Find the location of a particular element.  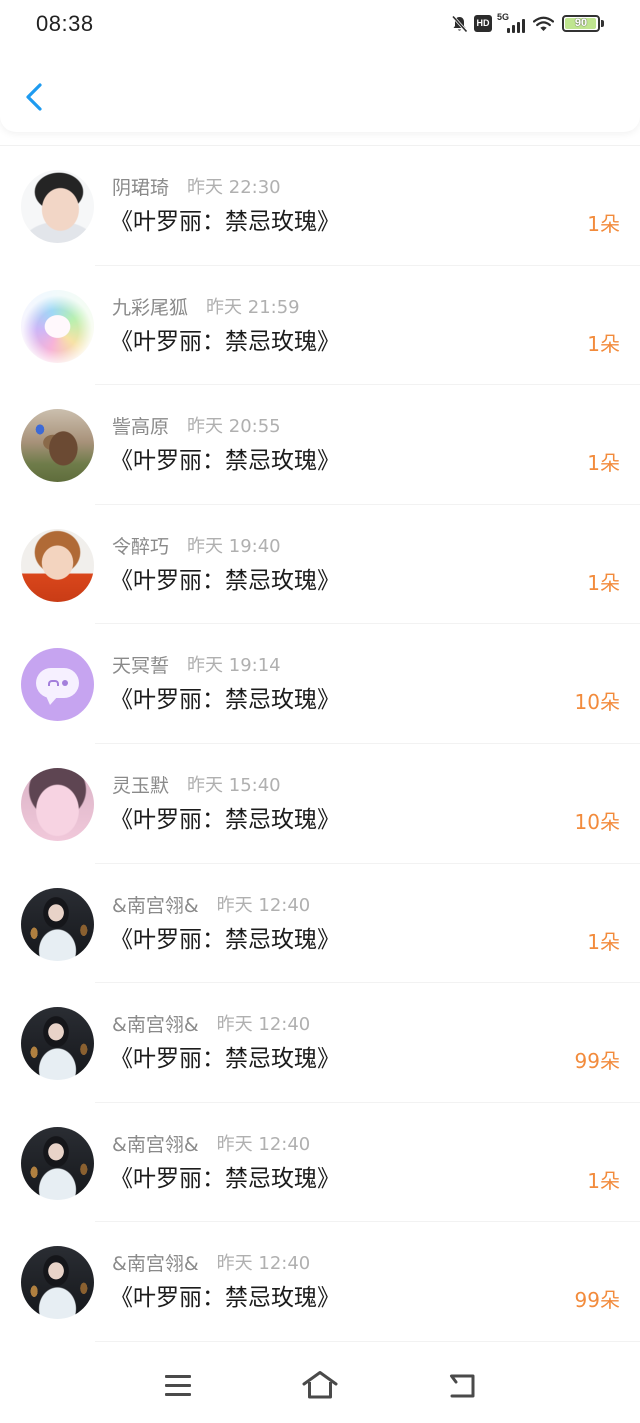

home-icon is located at coordinates (320, 1385).